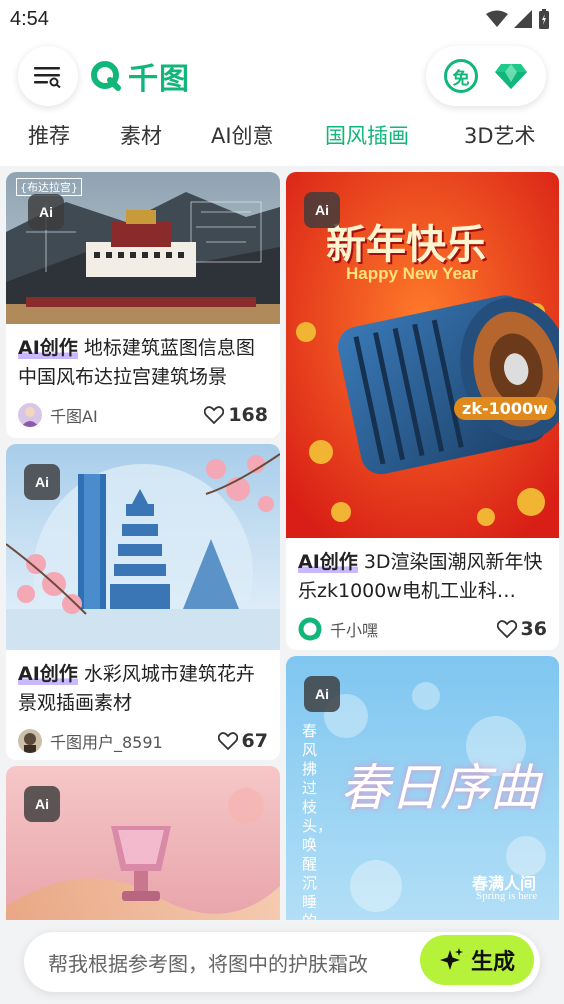 The width and height of the screenshot is (564, 1004). Describe the element at coordinates (143, 412) in the screenshot. I see `card-footer: 千图AI 168` at that location.